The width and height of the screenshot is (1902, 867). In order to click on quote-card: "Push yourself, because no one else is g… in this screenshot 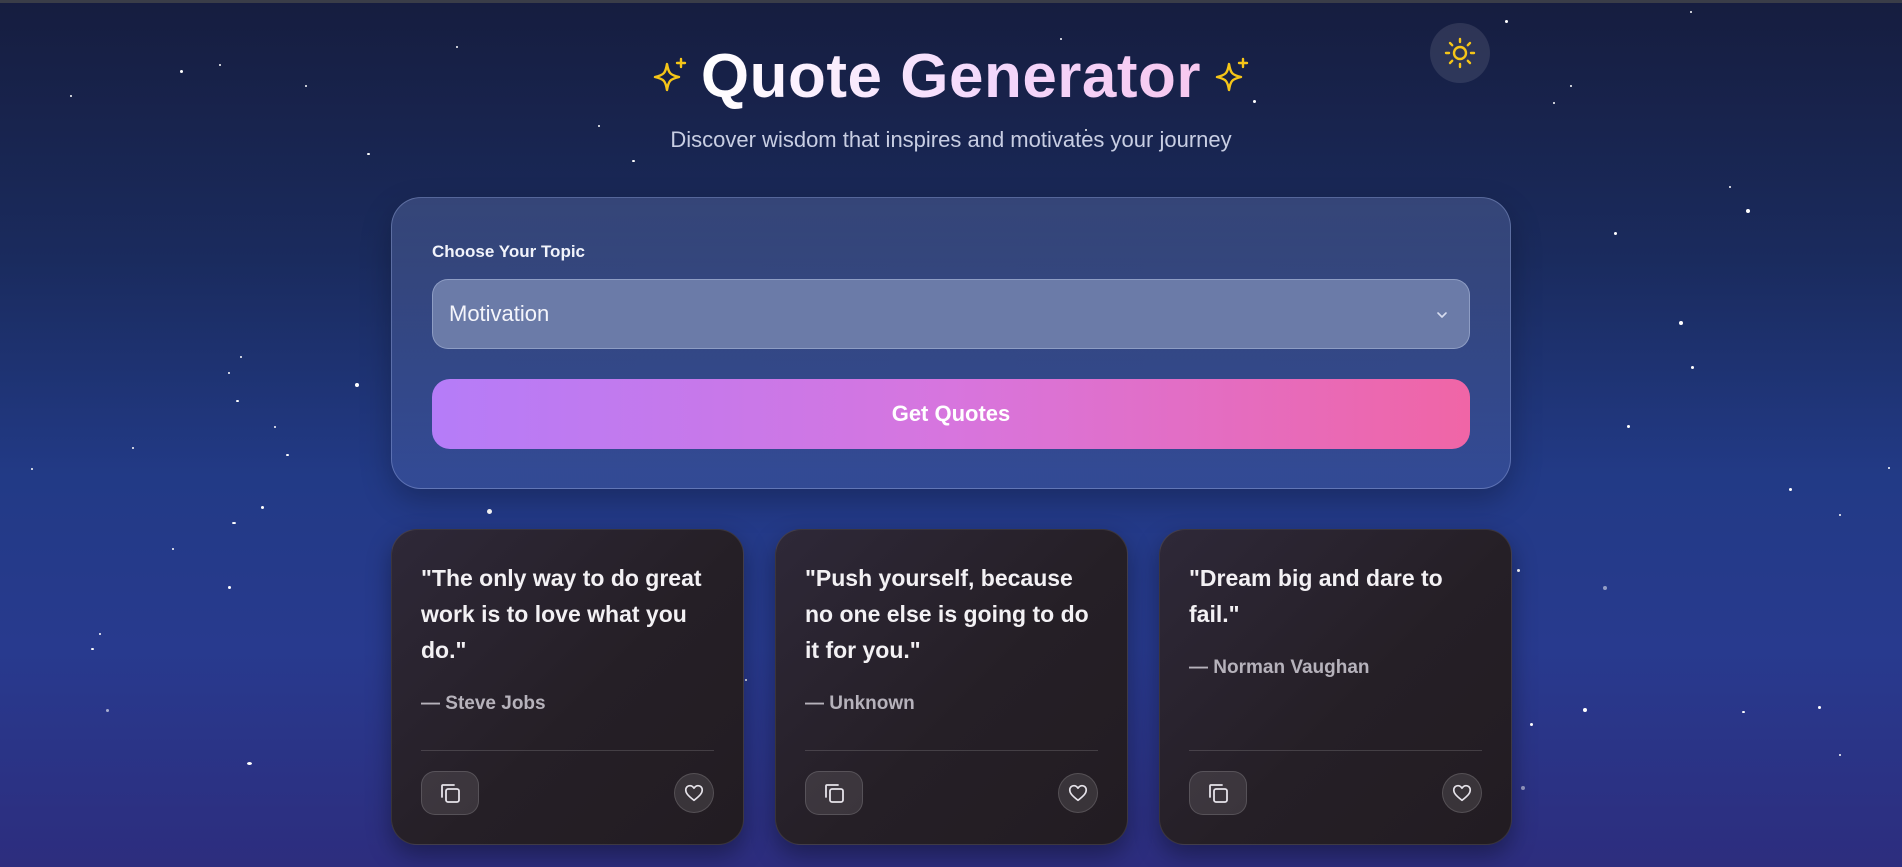, I will do `click(951, 687)`.